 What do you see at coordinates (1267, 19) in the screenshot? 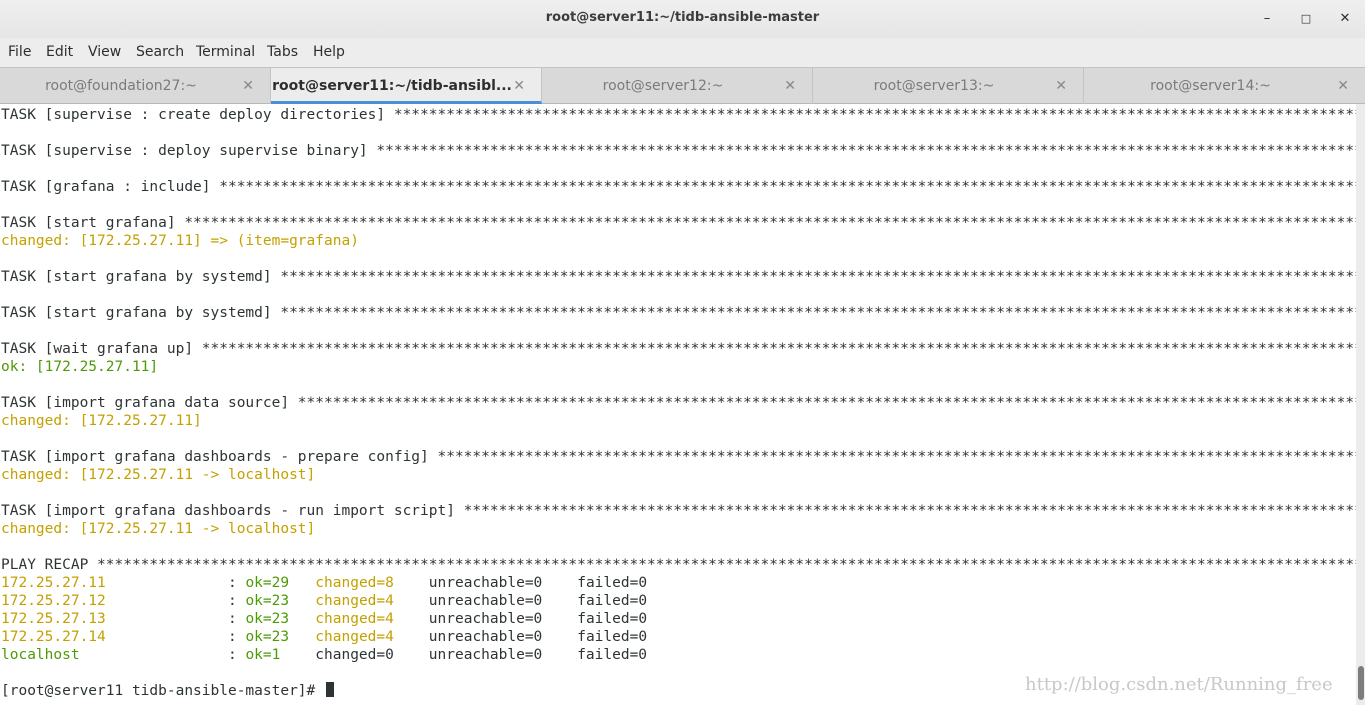
I see `minimize-button: –` at bounding box center [1267, 19].